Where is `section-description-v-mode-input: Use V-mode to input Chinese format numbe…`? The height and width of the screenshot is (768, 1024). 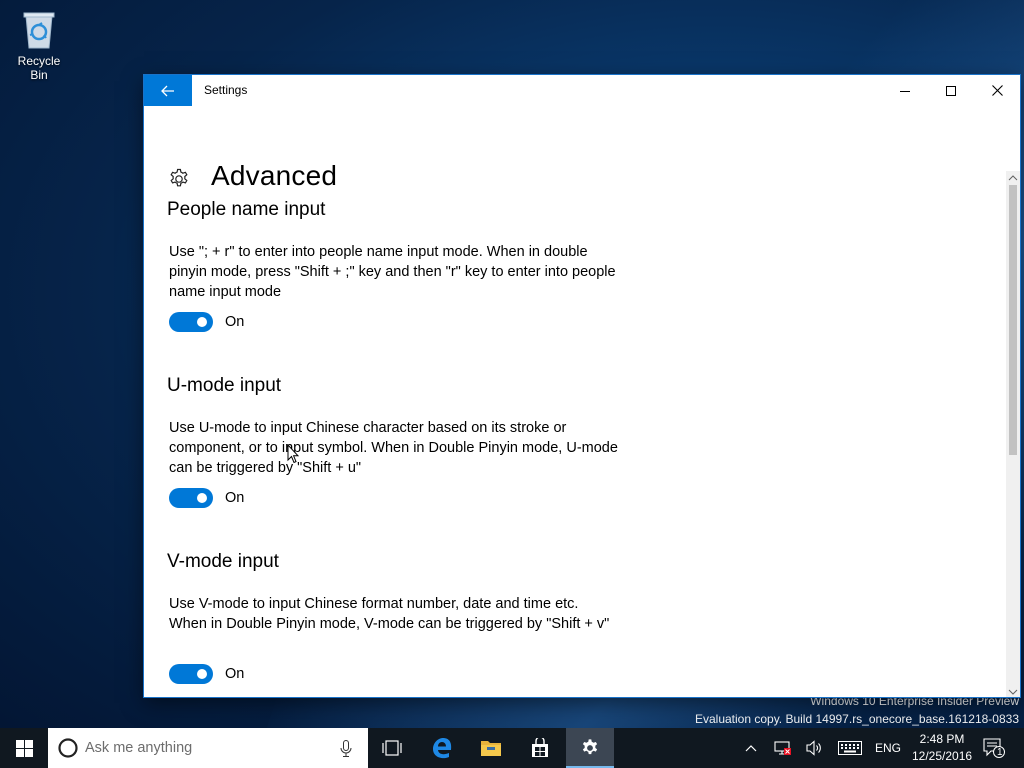 section-description-v-mode-input: Use V-mode to input Chinese format numbe… is located at coordinates (389, 614).